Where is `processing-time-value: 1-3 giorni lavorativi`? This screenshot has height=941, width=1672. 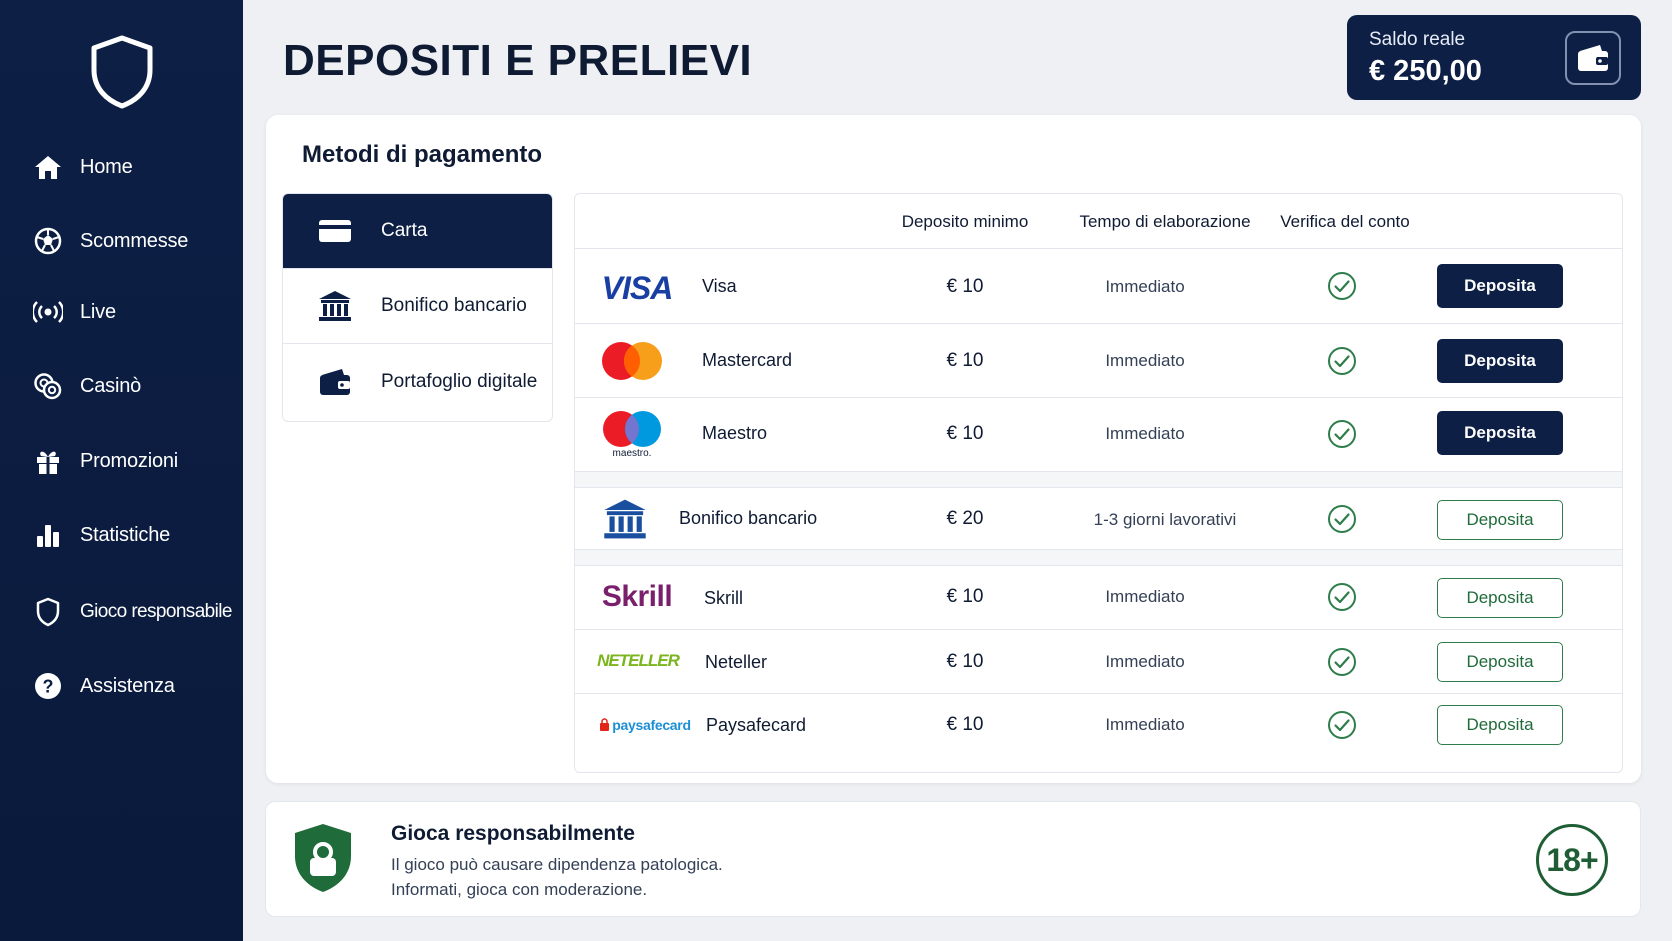
processing-time-value: 1-3 giorni lavorativi is located at coordinates (1165, 519).